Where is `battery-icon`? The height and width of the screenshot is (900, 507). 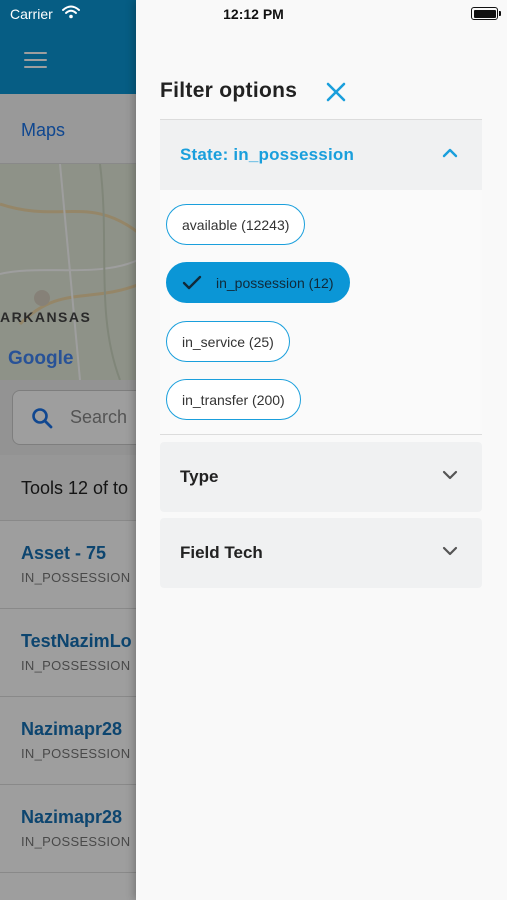 battery-icon is located at coordinates (486, 13).